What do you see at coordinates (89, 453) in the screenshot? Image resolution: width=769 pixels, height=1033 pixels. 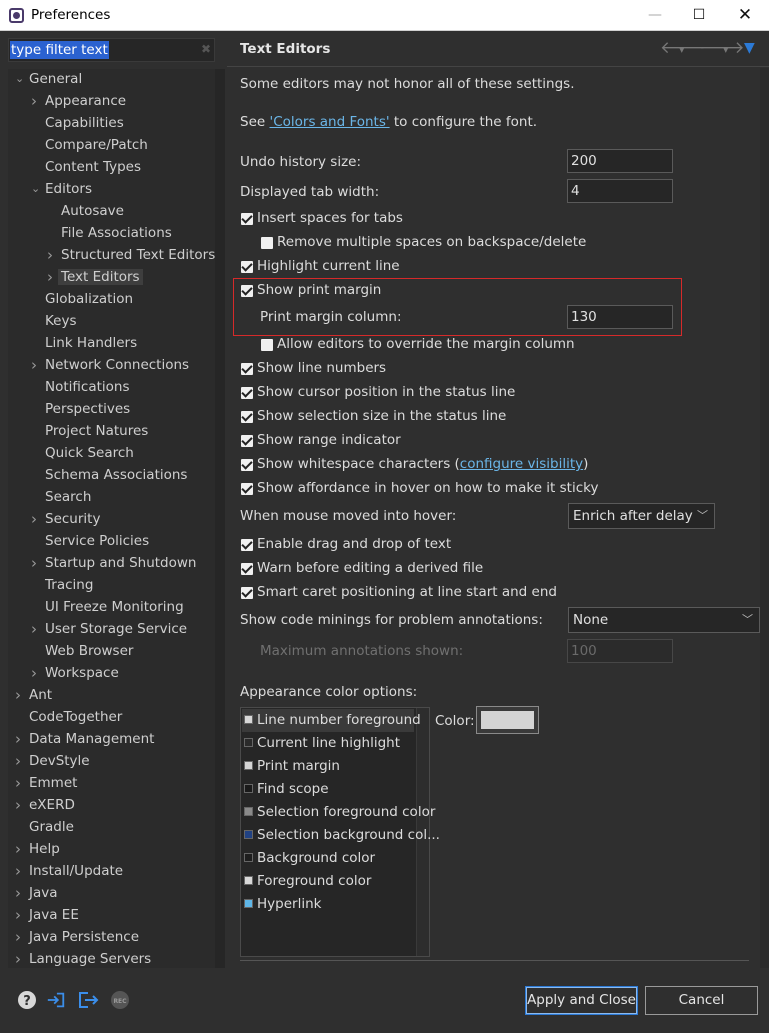 I see `tree-item: Quick Search` at bounding box center [89, 453].